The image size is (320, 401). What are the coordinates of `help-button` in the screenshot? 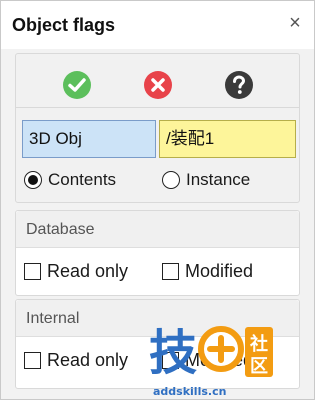 It's located at (239, 85).